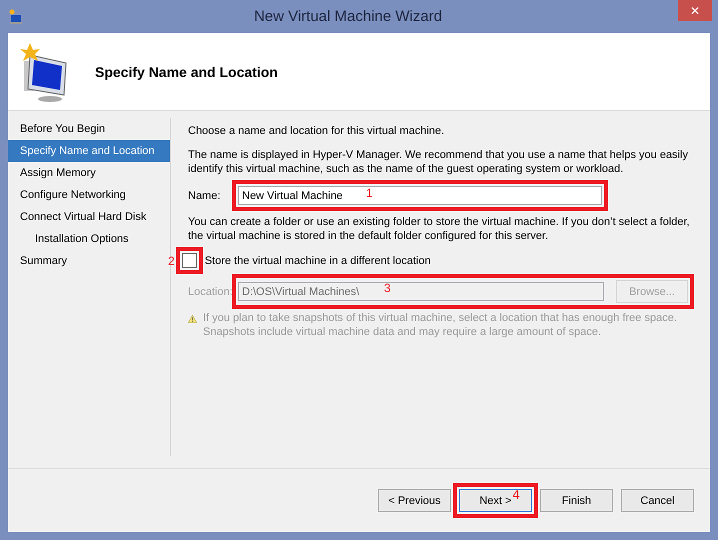 This screenshot has height=540, width=718. Describe the element at coordinates (16, 16) in the screenshot. I see `app-icon` at that location.